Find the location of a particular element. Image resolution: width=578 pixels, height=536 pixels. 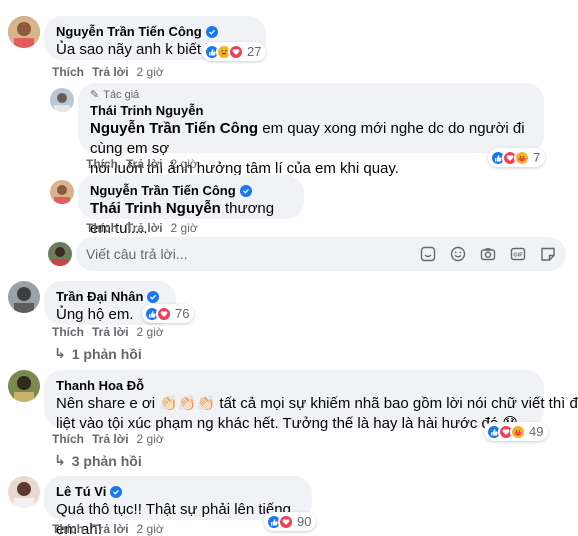

reaction-count: 27 is located at coordinates (254, 51).